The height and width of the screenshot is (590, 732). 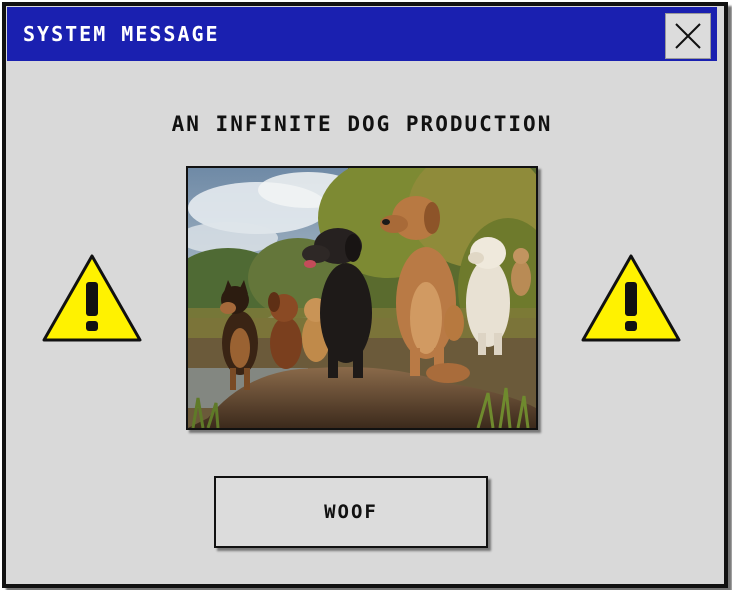 What do you see at coordinates (351, 512) in the screenshot?
I see `woof-button: WOOF` at bounding box center [351, 512].